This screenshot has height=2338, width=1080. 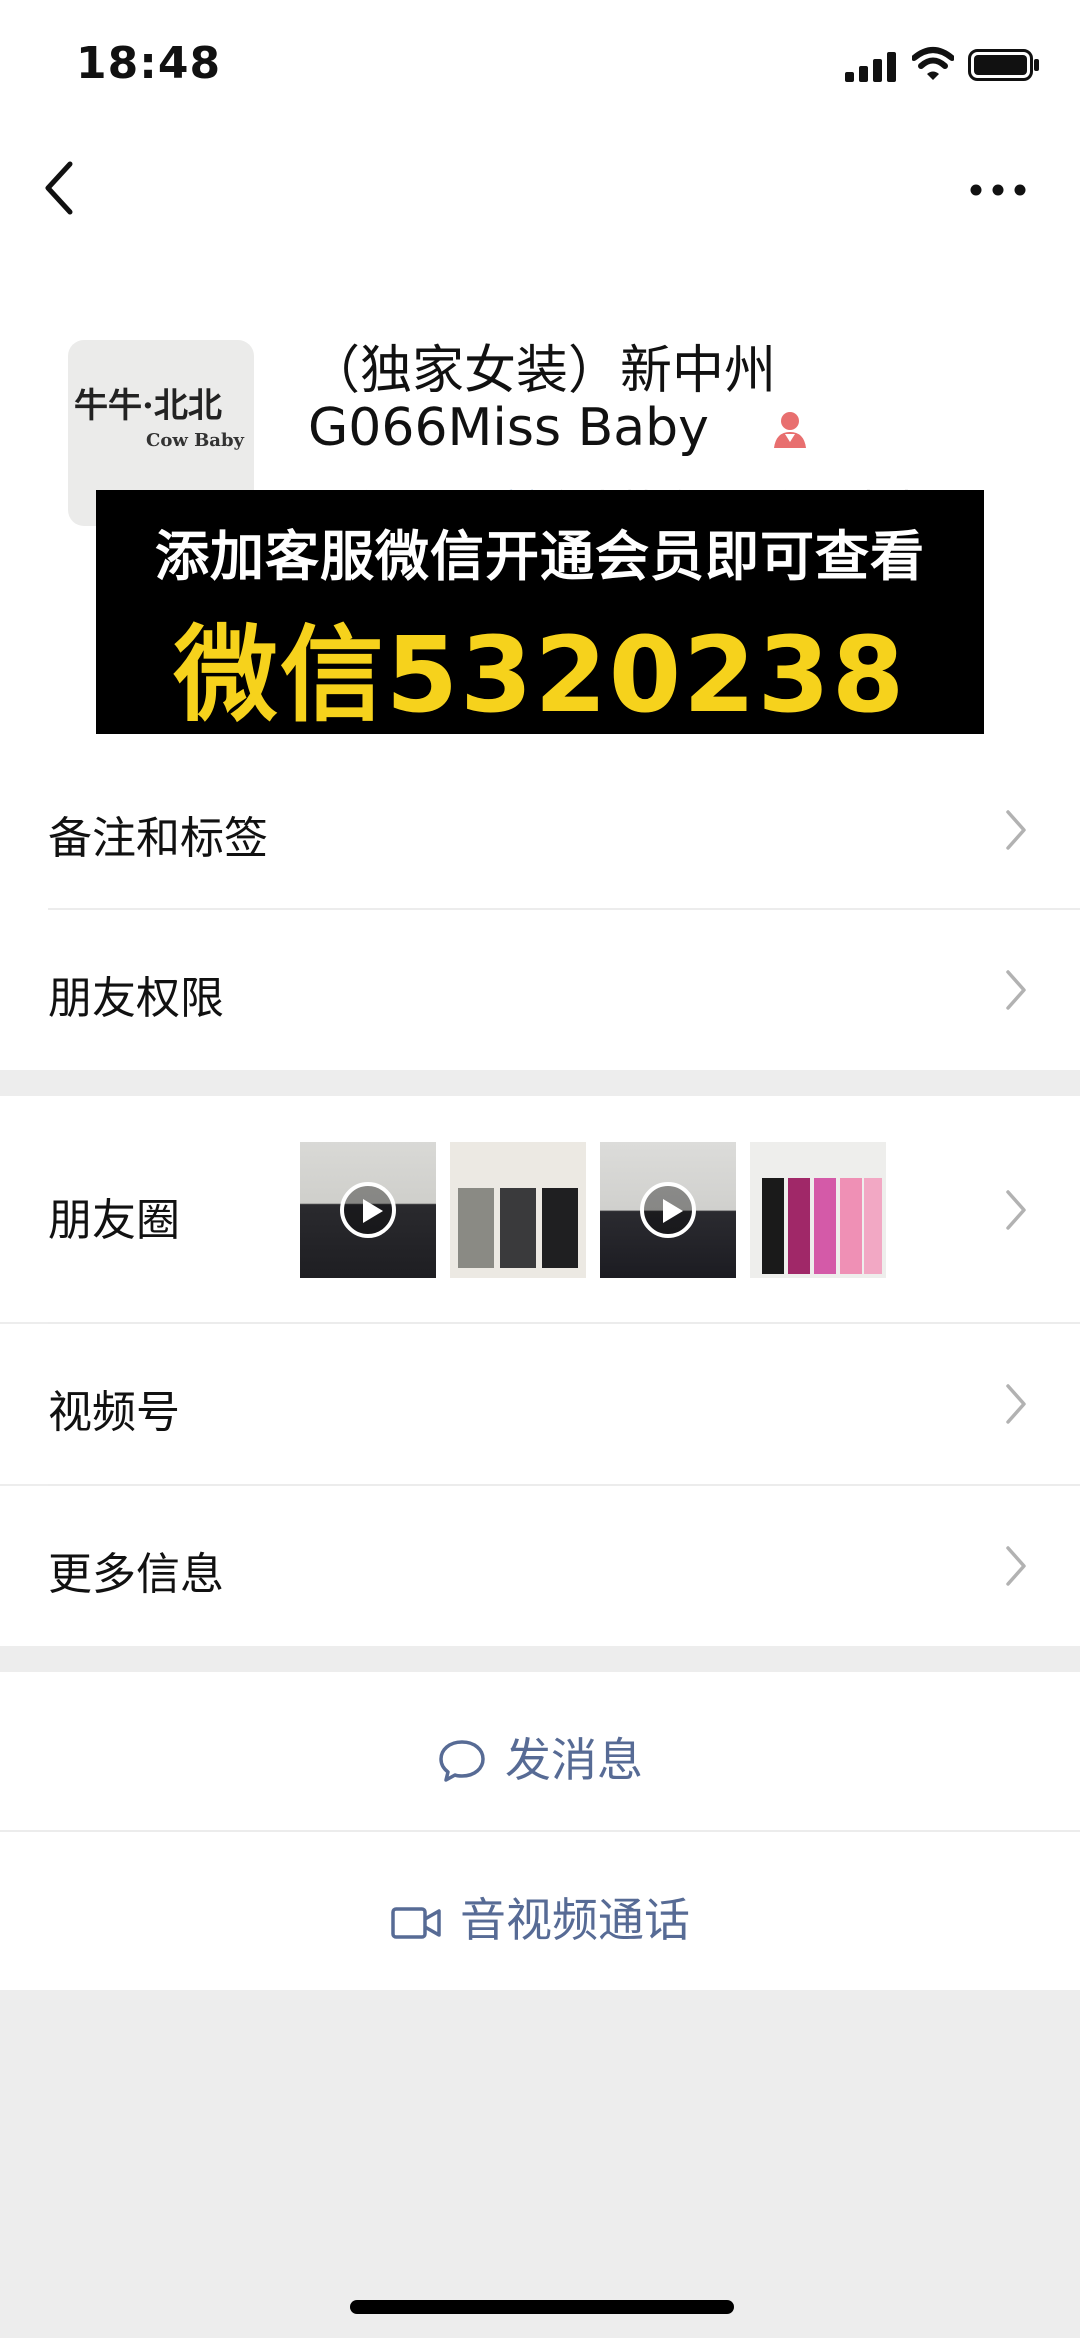 I want to click on status-bar: 18:48, so click(x=540, y=65).